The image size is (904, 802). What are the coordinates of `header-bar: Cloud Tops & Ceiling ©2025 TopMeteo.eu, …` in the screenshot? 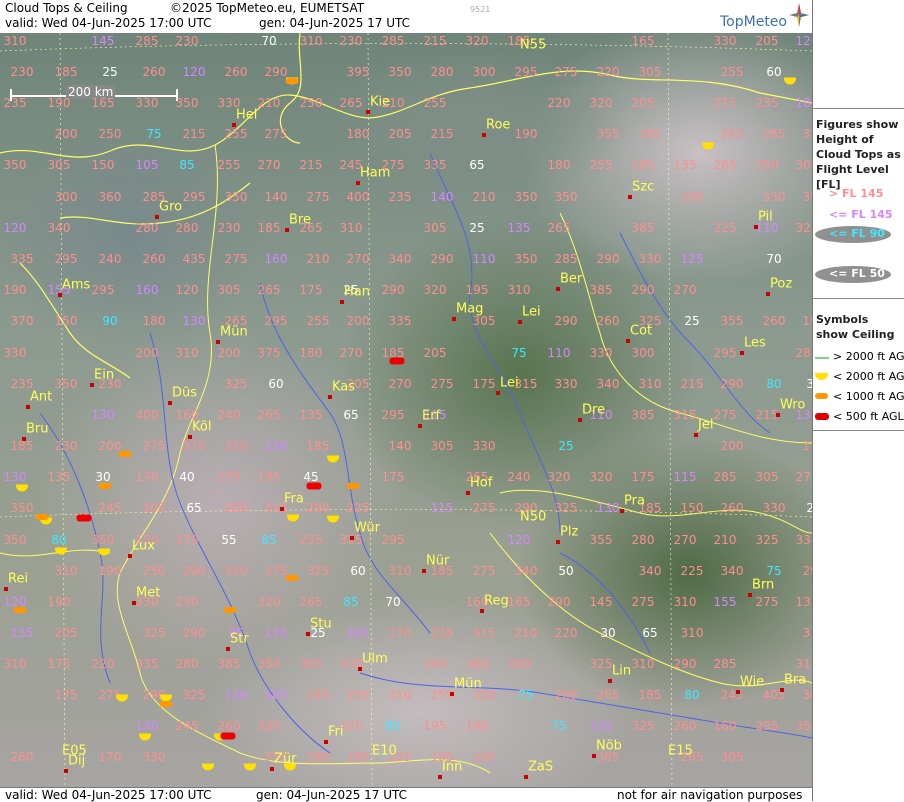 It's located at (406, 17).